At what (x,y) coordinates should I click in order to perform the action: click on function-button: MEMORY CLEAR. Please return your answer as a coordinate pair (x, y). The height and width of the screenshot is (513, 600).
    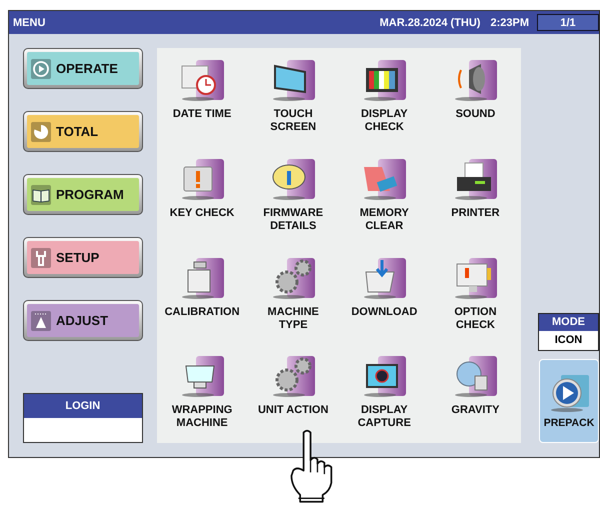
    Looking at the image, I should click on (384, 196).